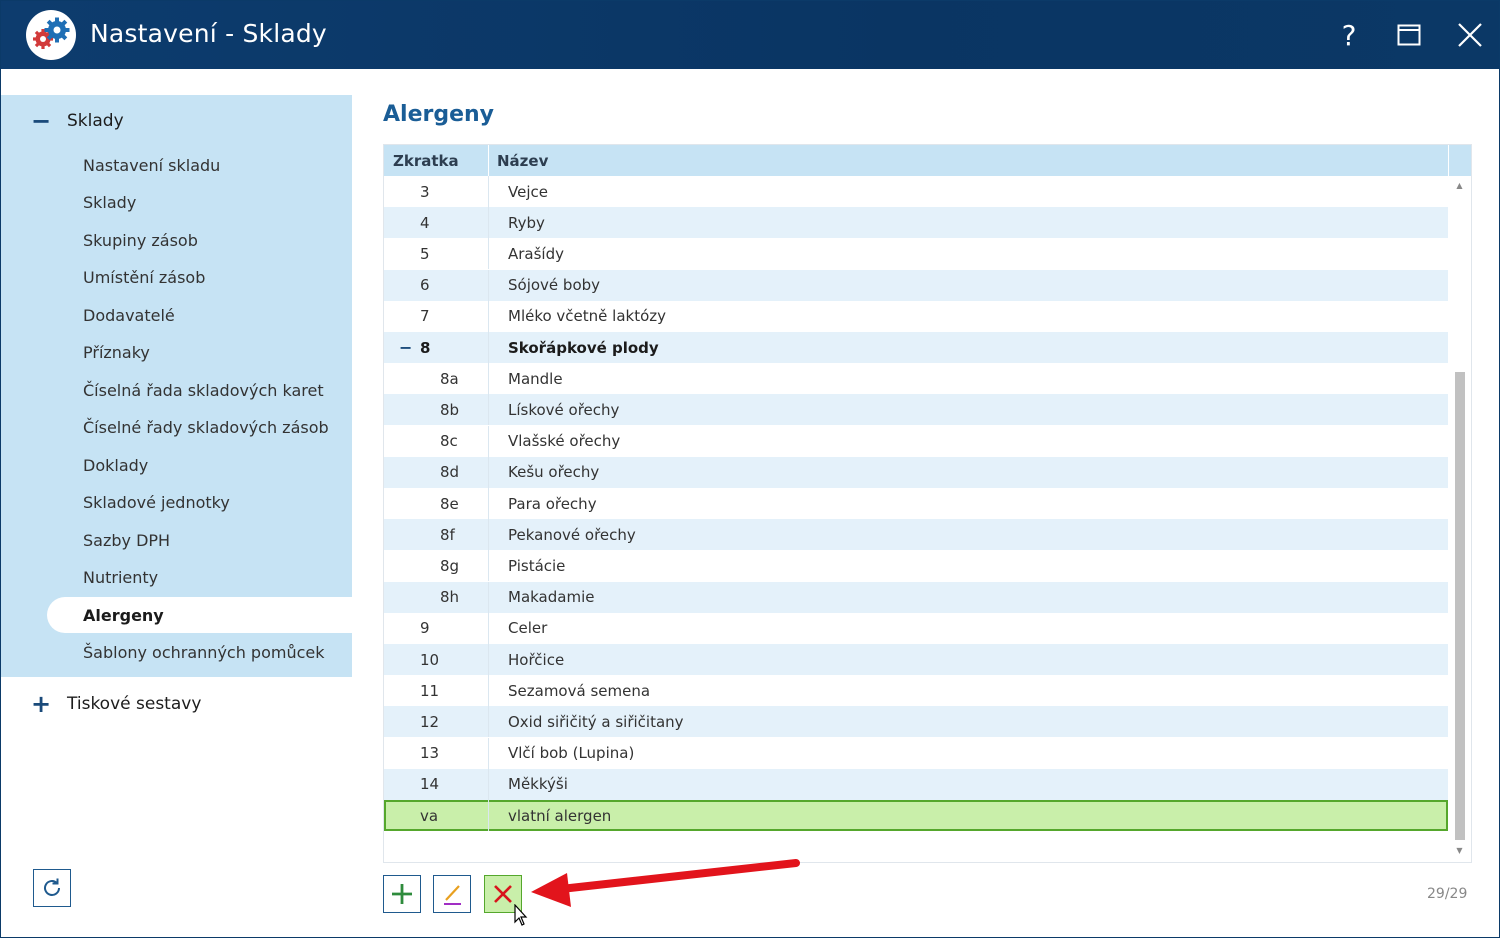 This screenshot has height=938, width=1500. What do you see at coordinates (1460, 606) in the screenshot?
I see `scroll-thumb` at bounding box center [1460, 606].